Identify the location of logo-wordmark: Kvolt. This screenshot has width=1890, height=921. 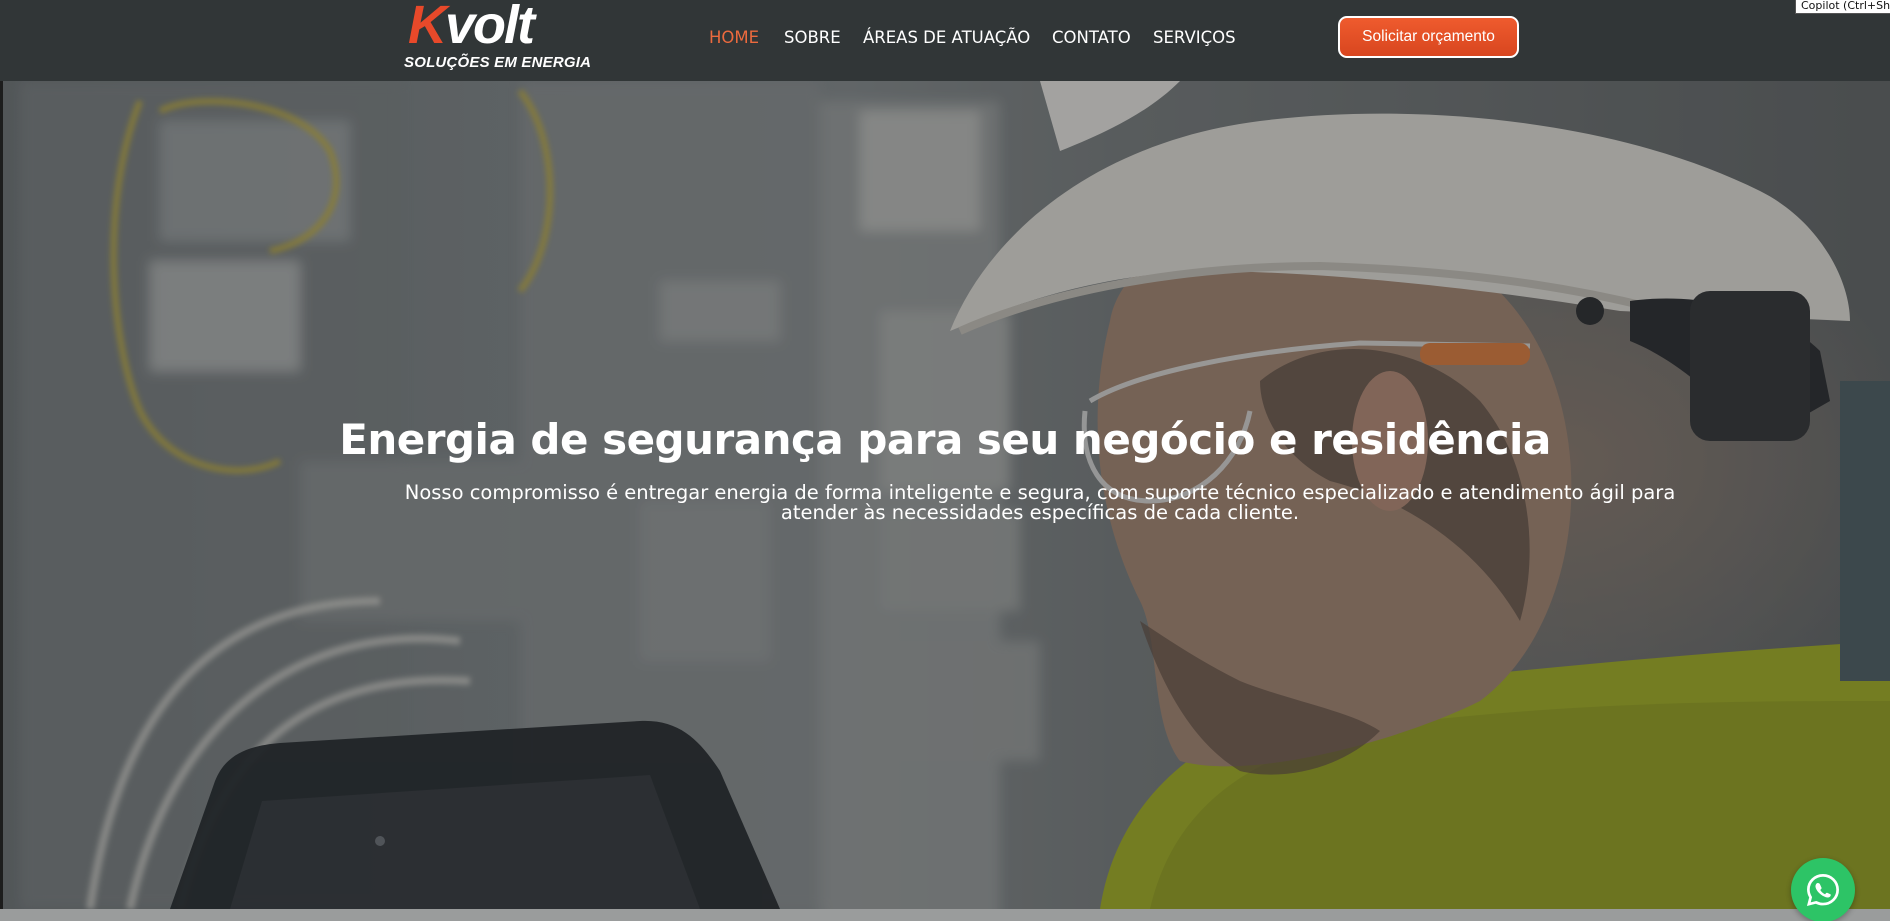
(471, 27).